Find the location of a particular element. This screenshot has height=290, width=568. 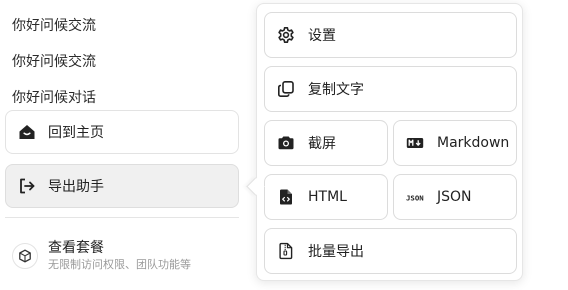

export-arrow-icon is located at coordinates (27, 186).